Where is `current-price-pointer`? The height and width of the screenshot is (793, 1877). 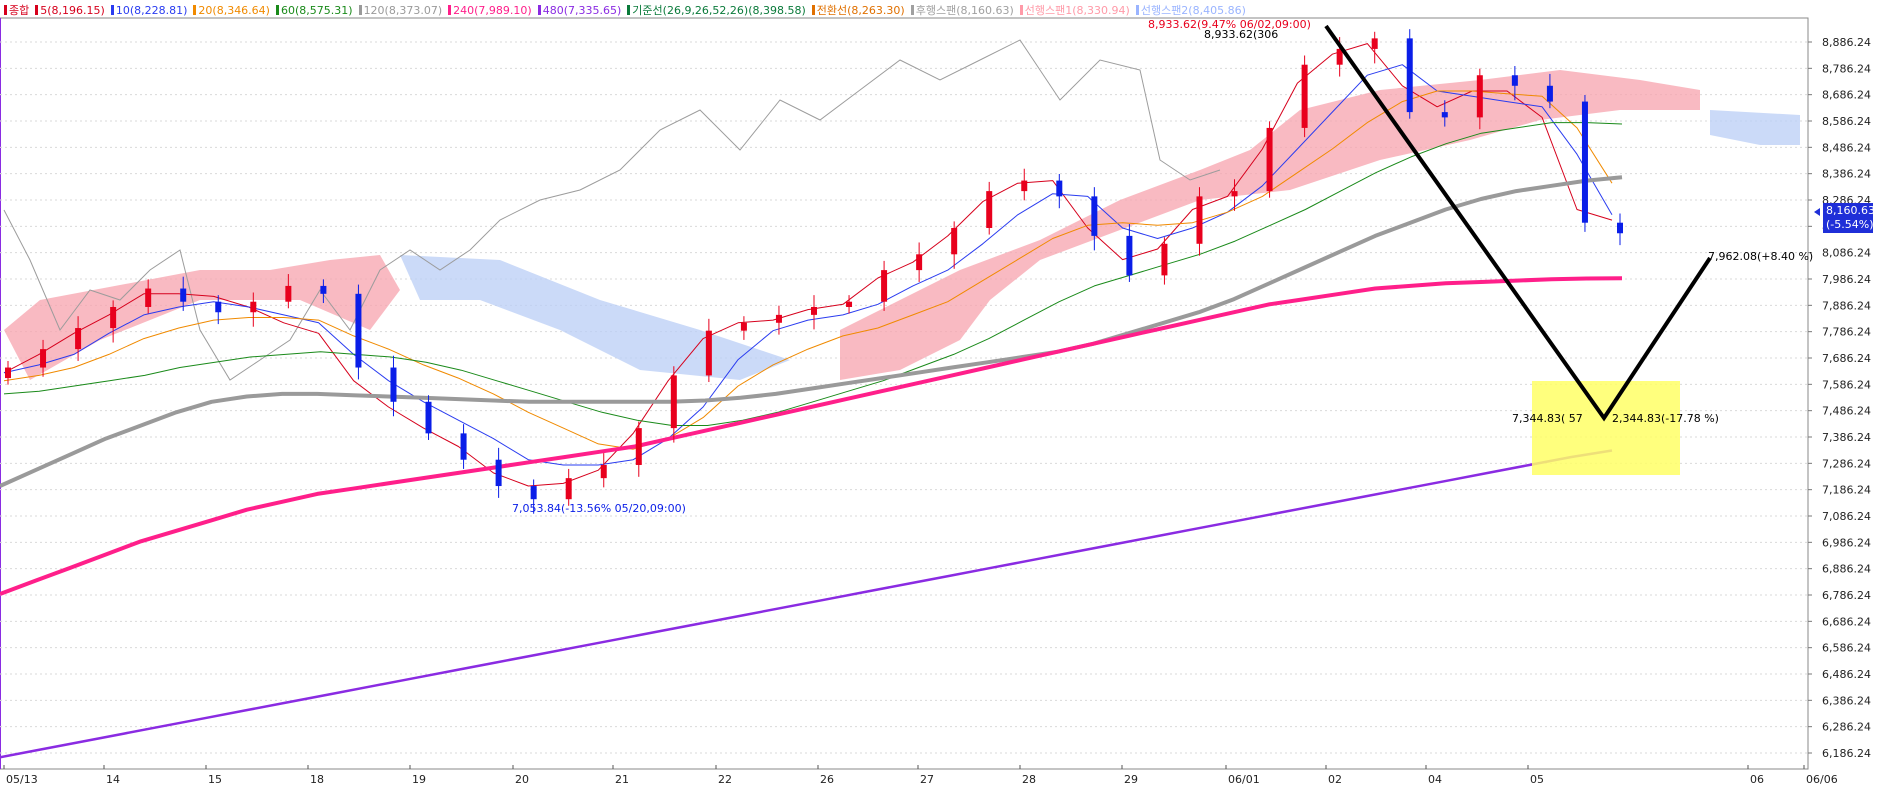 current-price-pointer is located at coordinates (1817, 212).